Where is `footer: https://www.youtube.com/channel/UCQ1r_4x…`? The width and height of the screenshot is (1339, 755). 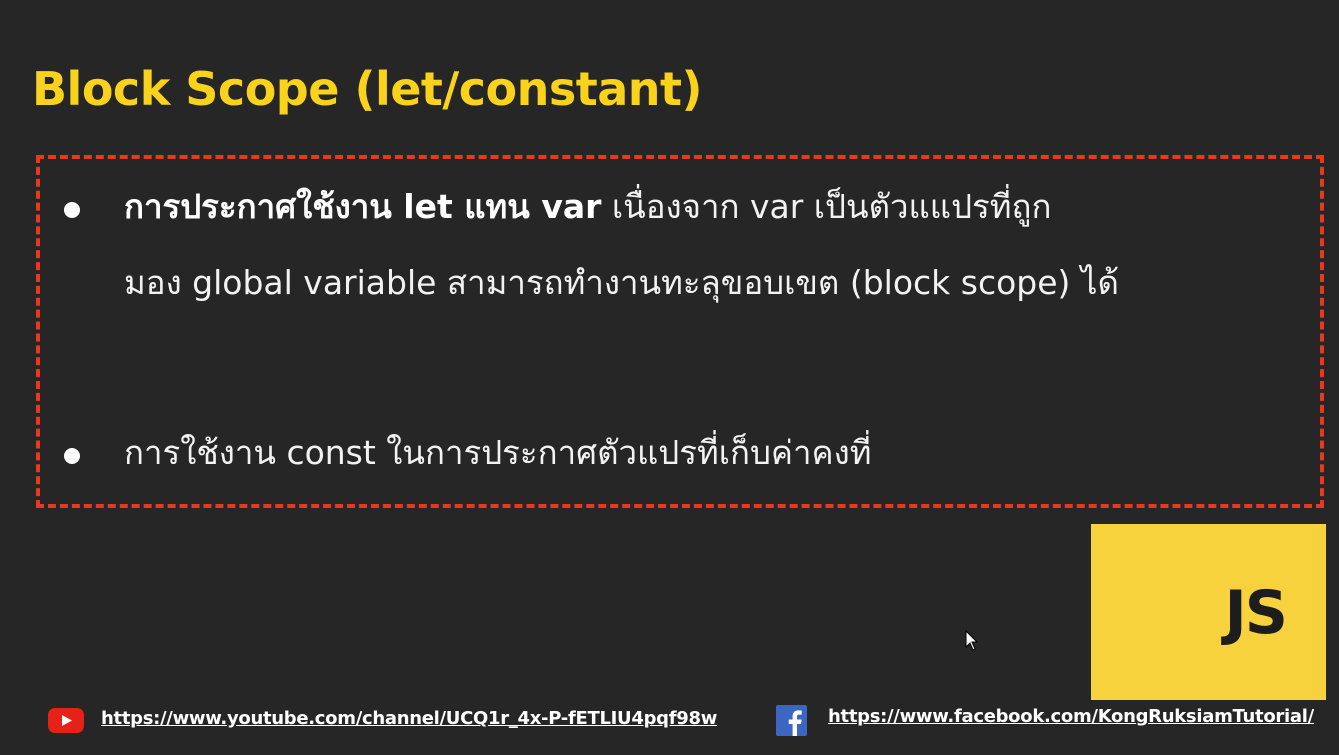 footer: https://www.youtube.com/channel/UCQ1r_4x… is located at coordinates (669, 720).